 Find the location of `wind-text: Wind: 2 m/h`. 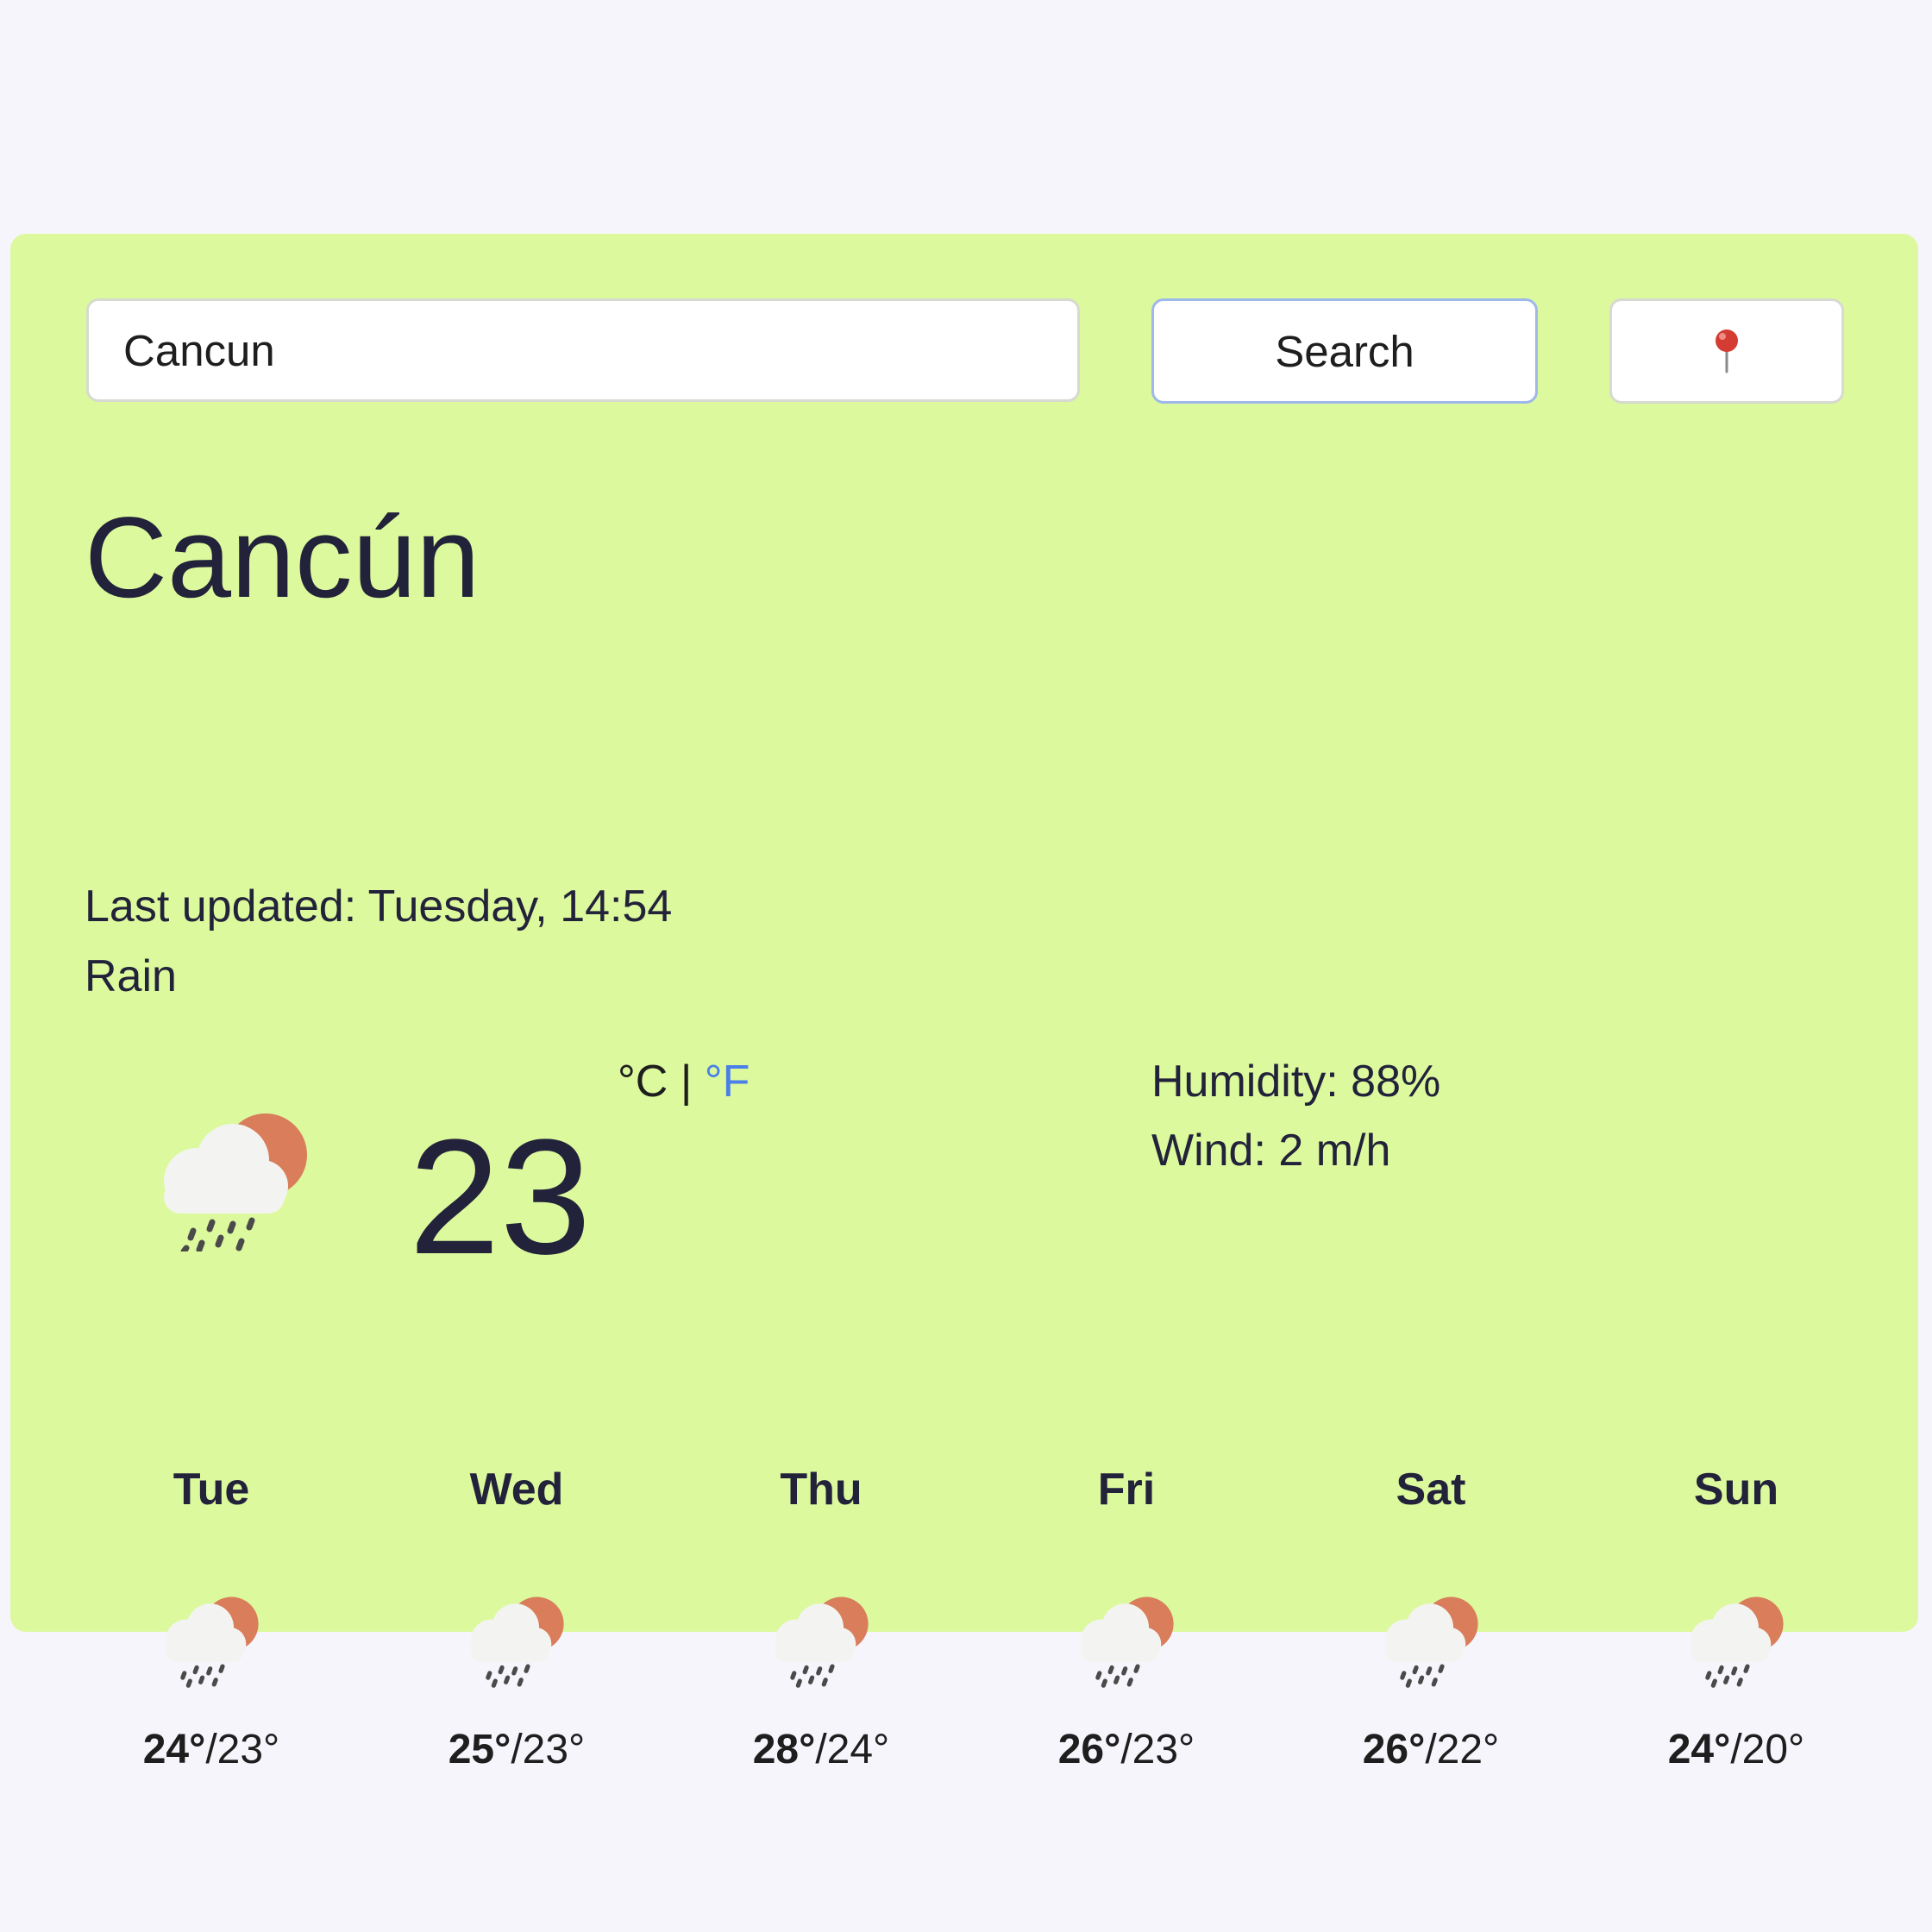

wind-text: Wind: 2 m/h is located at coordinates (1271, 1151).